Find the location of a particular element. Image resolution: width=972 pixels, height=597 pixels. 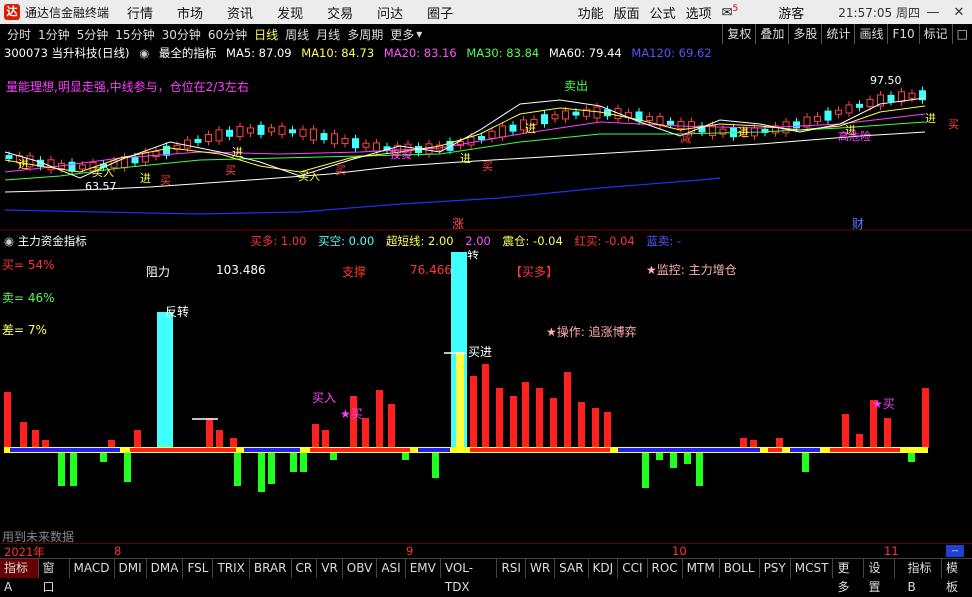

tab-brar: BRAR is located at coordinates (271, 568).